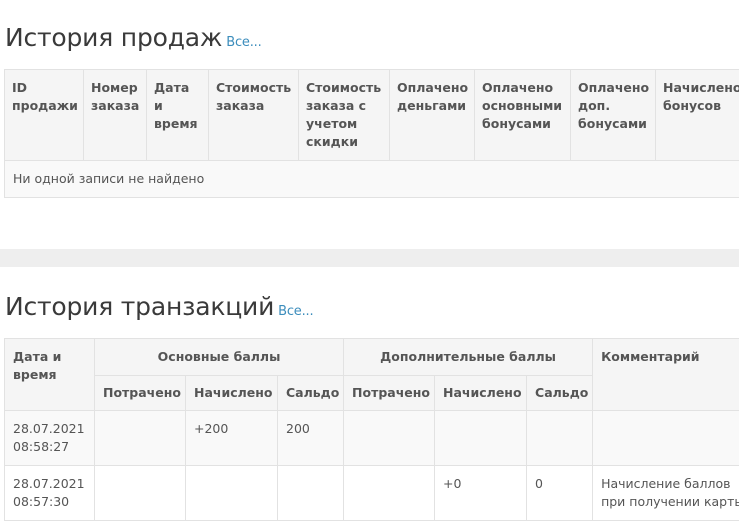 The width and height of the screenshot is (739, 525). Describe the element at coordinates (114, 37) in the screenshot. I see `sales-history-title-text: История продаж` at that location.